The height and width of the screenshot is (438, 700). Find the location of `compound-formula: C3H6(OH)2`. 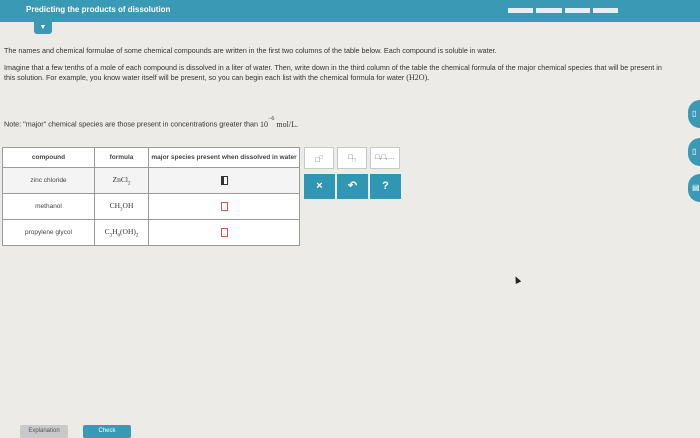

compound-formula: C3H6(OH)2 is located at coordinates (121, 232).